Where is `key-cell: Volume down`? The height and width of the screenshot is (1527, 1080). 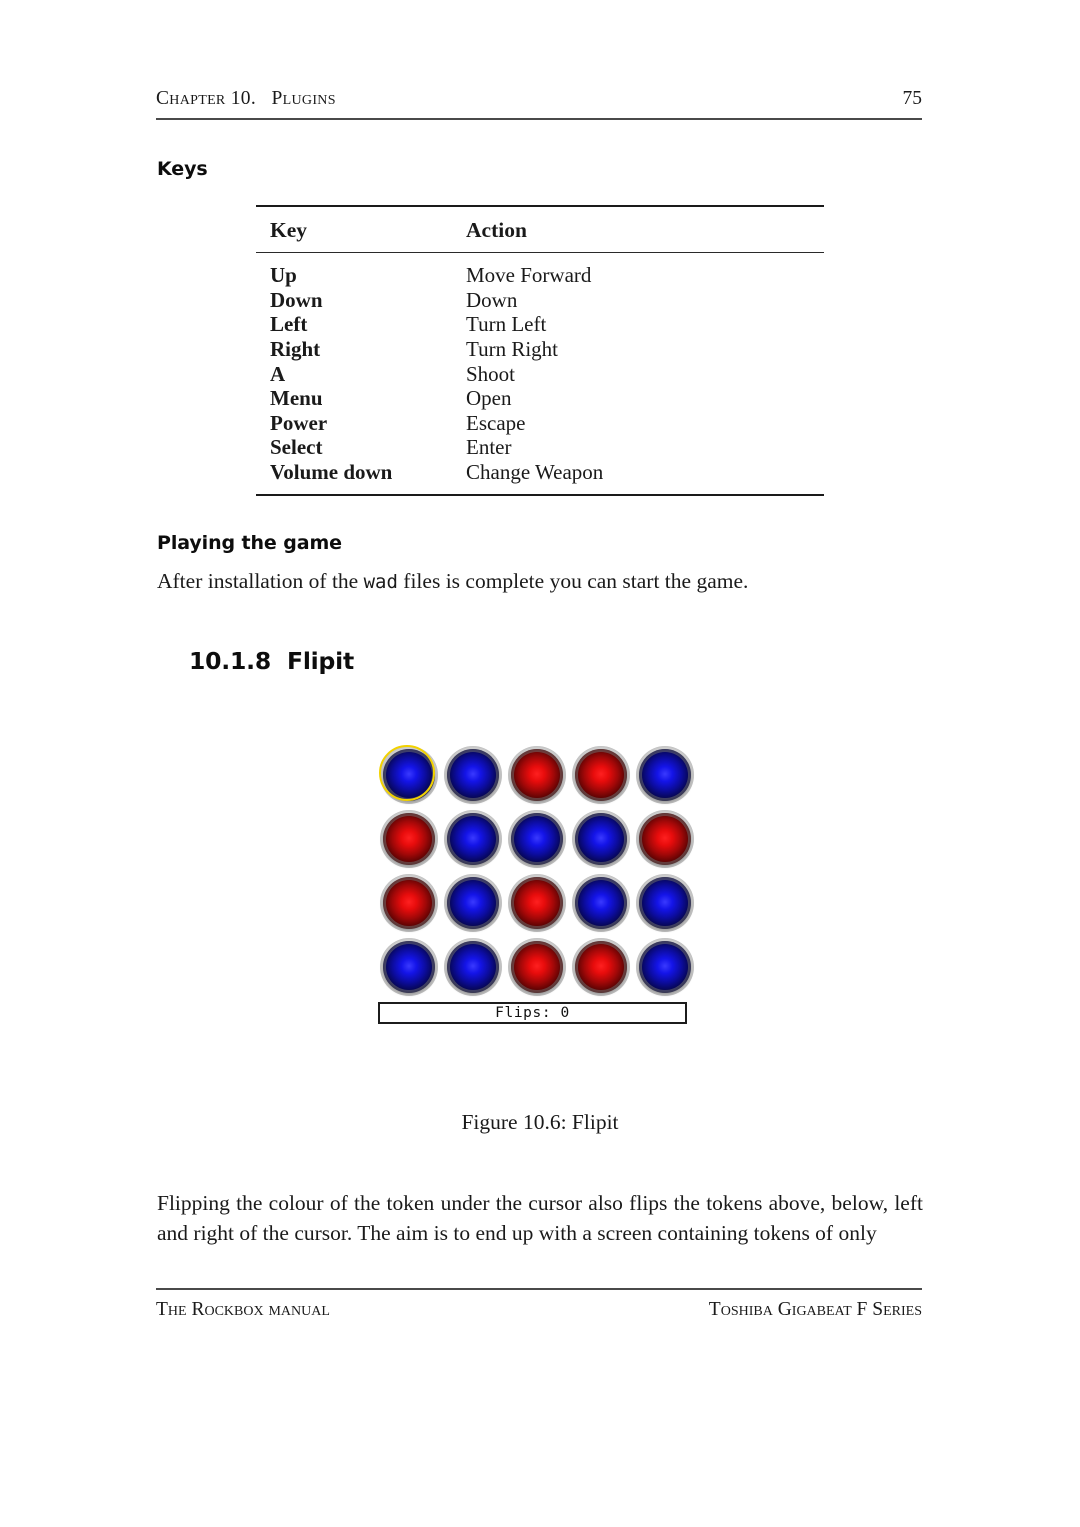
key-cell: Volume down is located at coordinates (331, 472).